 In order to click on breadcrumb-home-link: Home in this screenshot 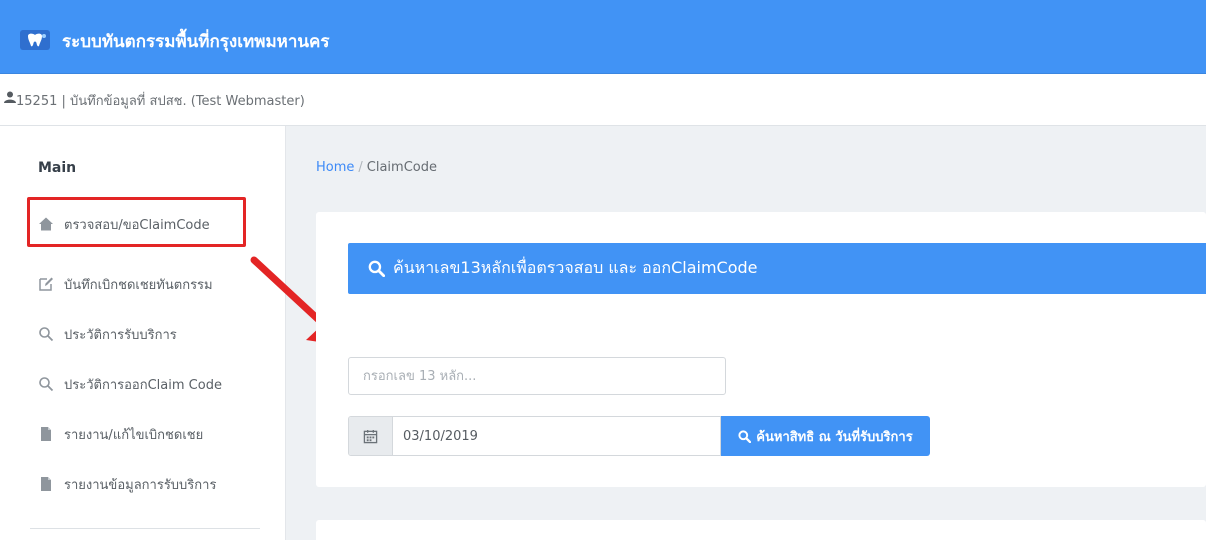, I will do `click(335, 167)`.